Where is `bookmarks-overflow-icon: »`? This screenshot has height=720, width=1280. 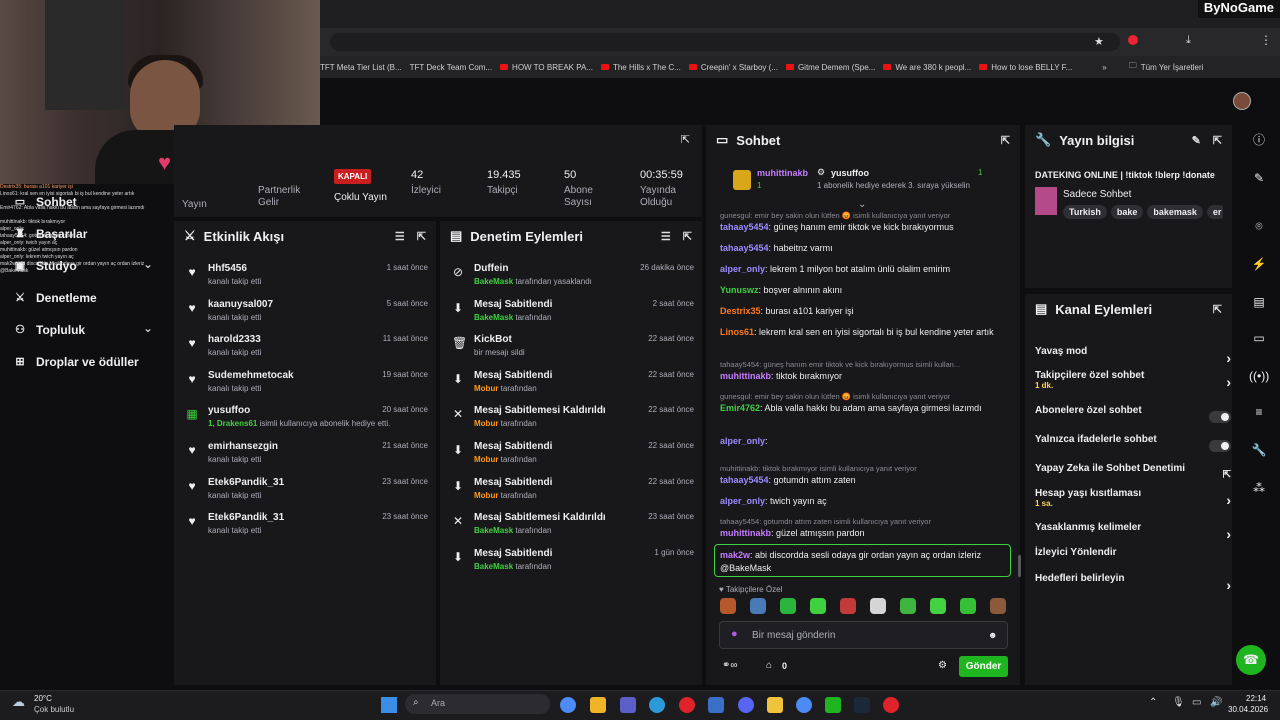
bookmarks-overflow-icon: » is located at coordinates (1104, 67).